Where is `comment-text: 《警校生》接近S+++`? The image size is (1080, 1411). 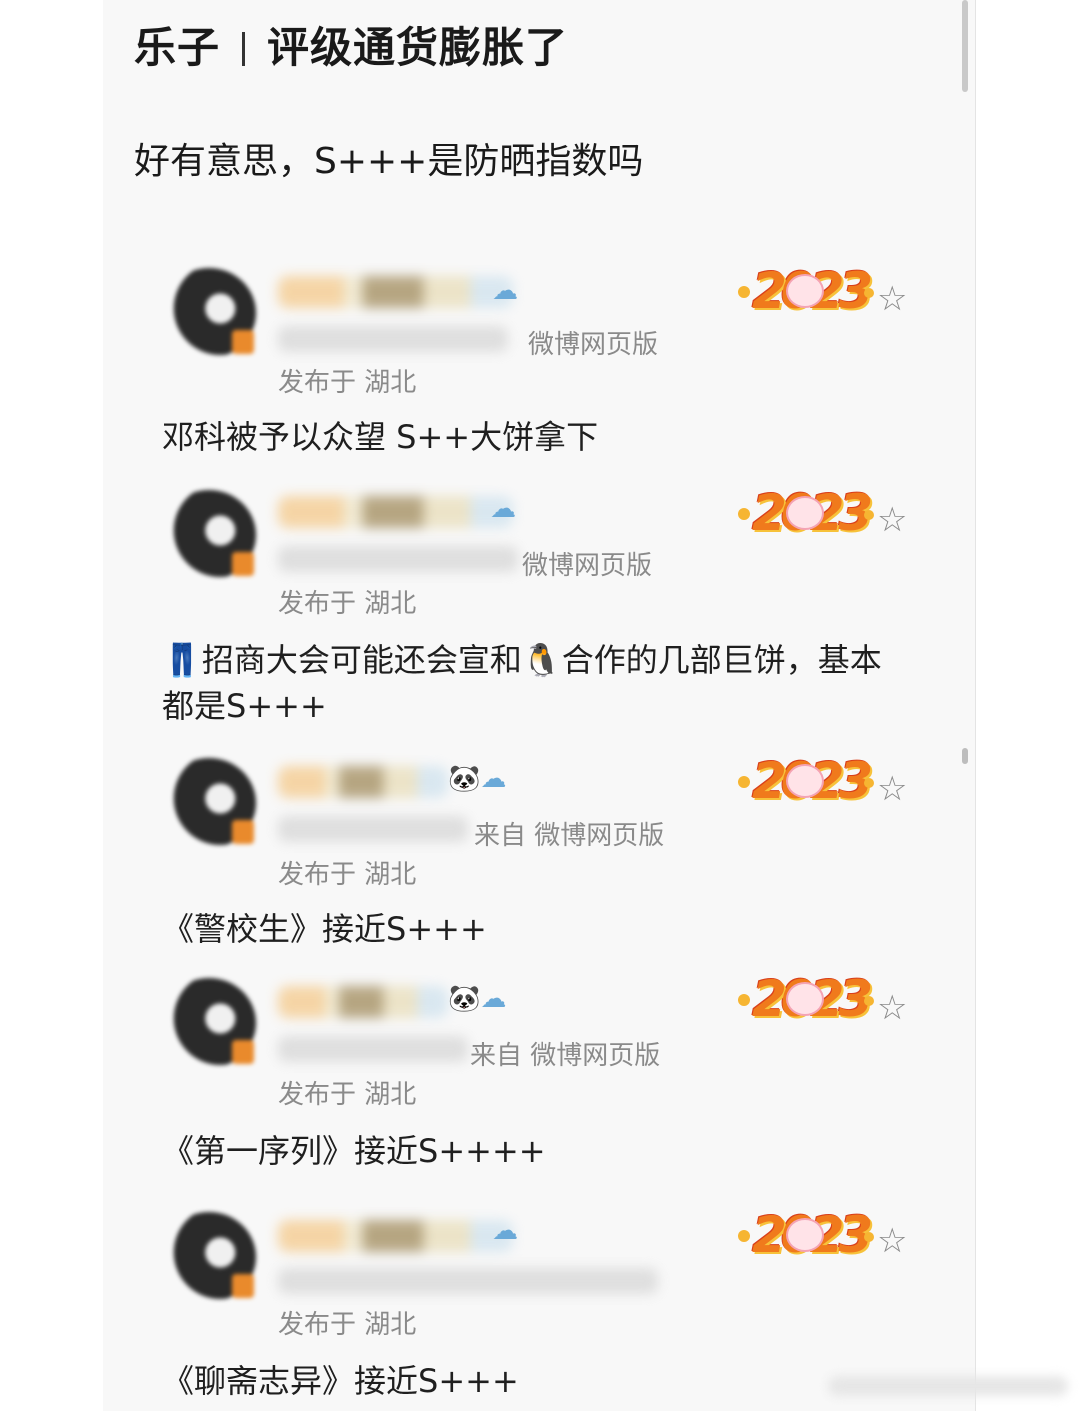 comment-text: 《警校生》接近S+++ is located at coordinates (324, 929).